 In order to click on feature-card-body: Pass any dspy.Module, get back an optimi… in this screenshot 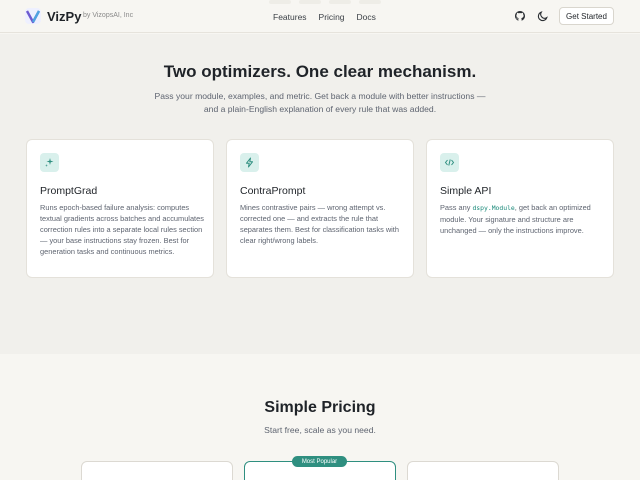, I will do `click(524, 219)`.